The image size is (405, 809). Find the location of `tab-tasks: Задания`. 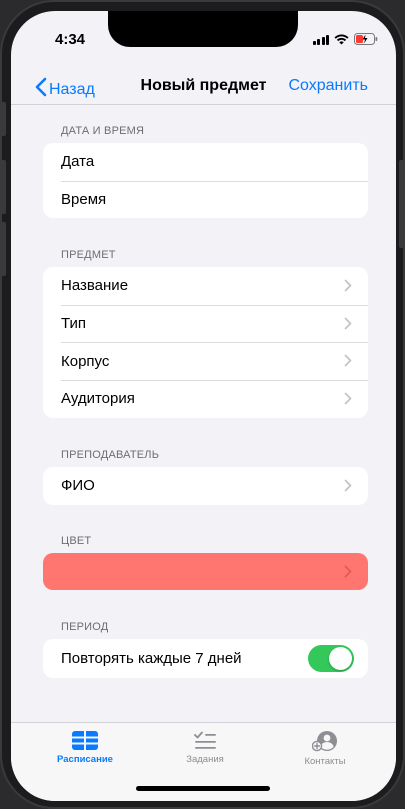

tab-tasks: Задания is located at coordinates (205, 748).